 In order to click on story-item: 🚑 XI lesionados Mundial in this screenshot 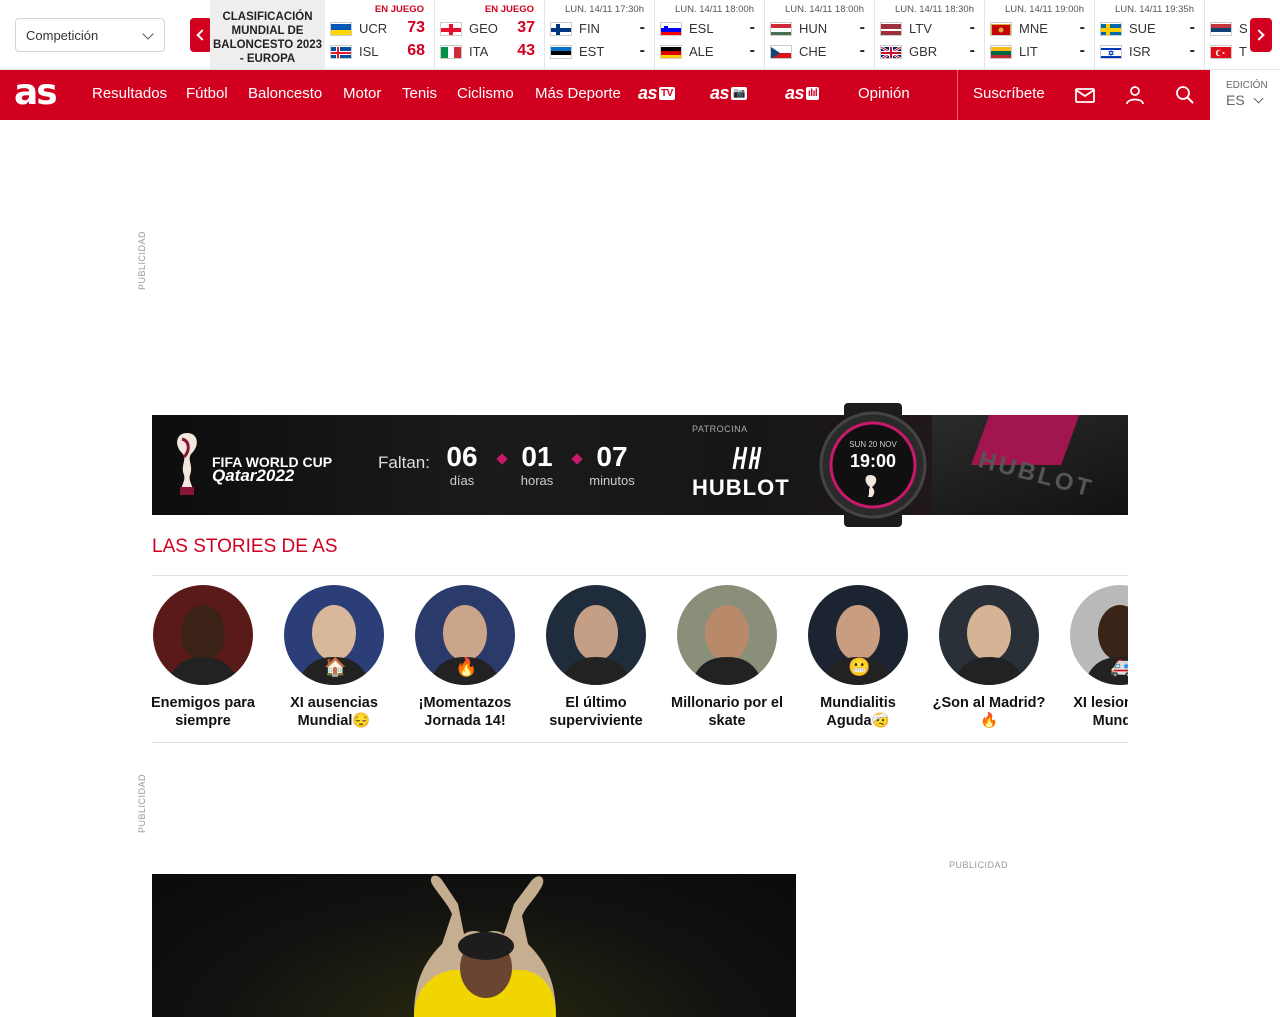, I will do `click(1099, 657)`.